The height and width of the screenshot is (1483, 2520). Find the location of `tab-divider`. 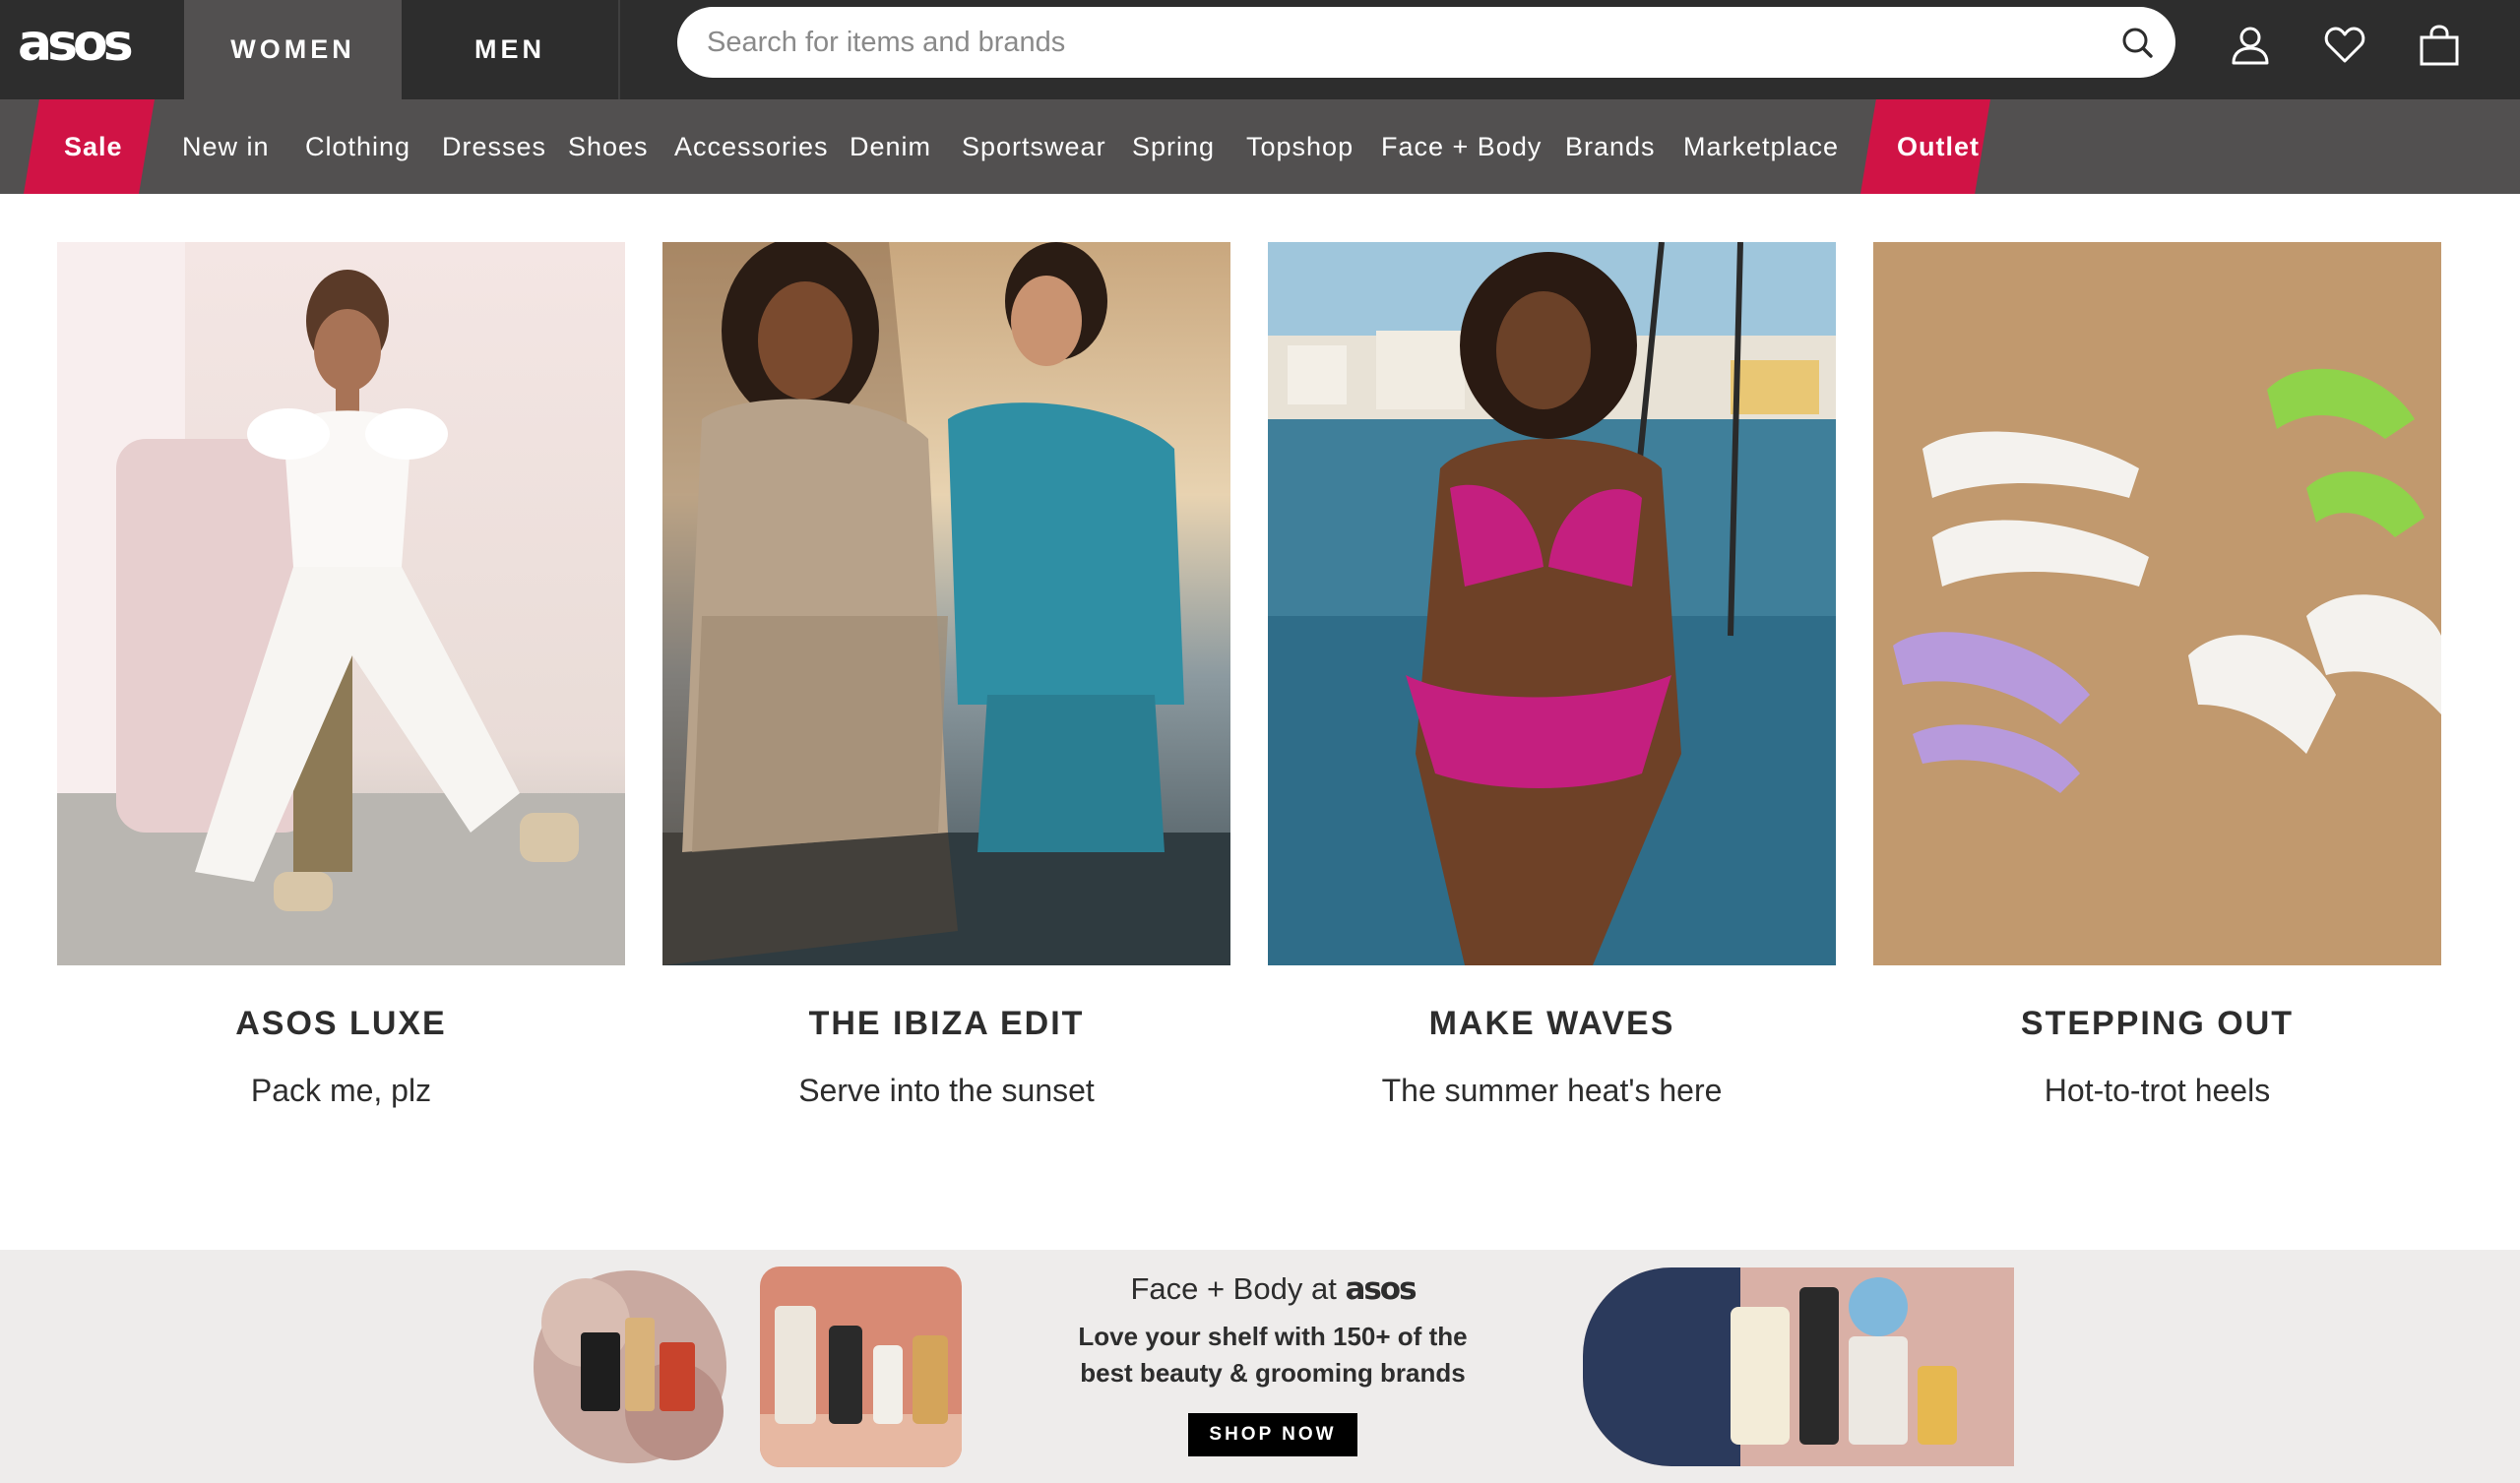

tab-divider is located at coordinates (619, 49).